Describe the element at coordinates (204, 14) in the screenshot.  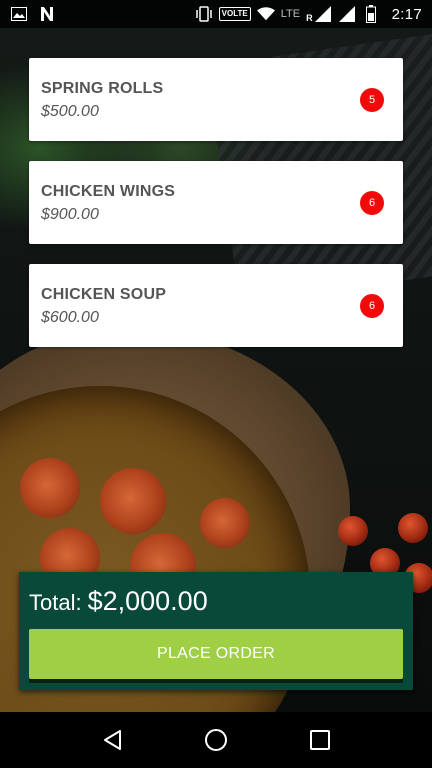
I see `vibrate-icon` at that location.